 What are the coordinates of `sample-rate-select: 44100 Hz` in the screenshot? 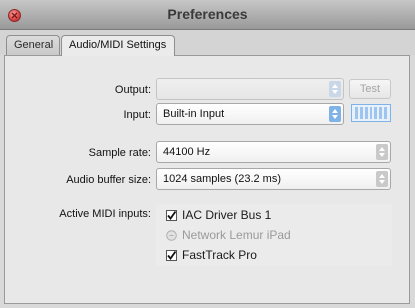 It's located at (273, 152).